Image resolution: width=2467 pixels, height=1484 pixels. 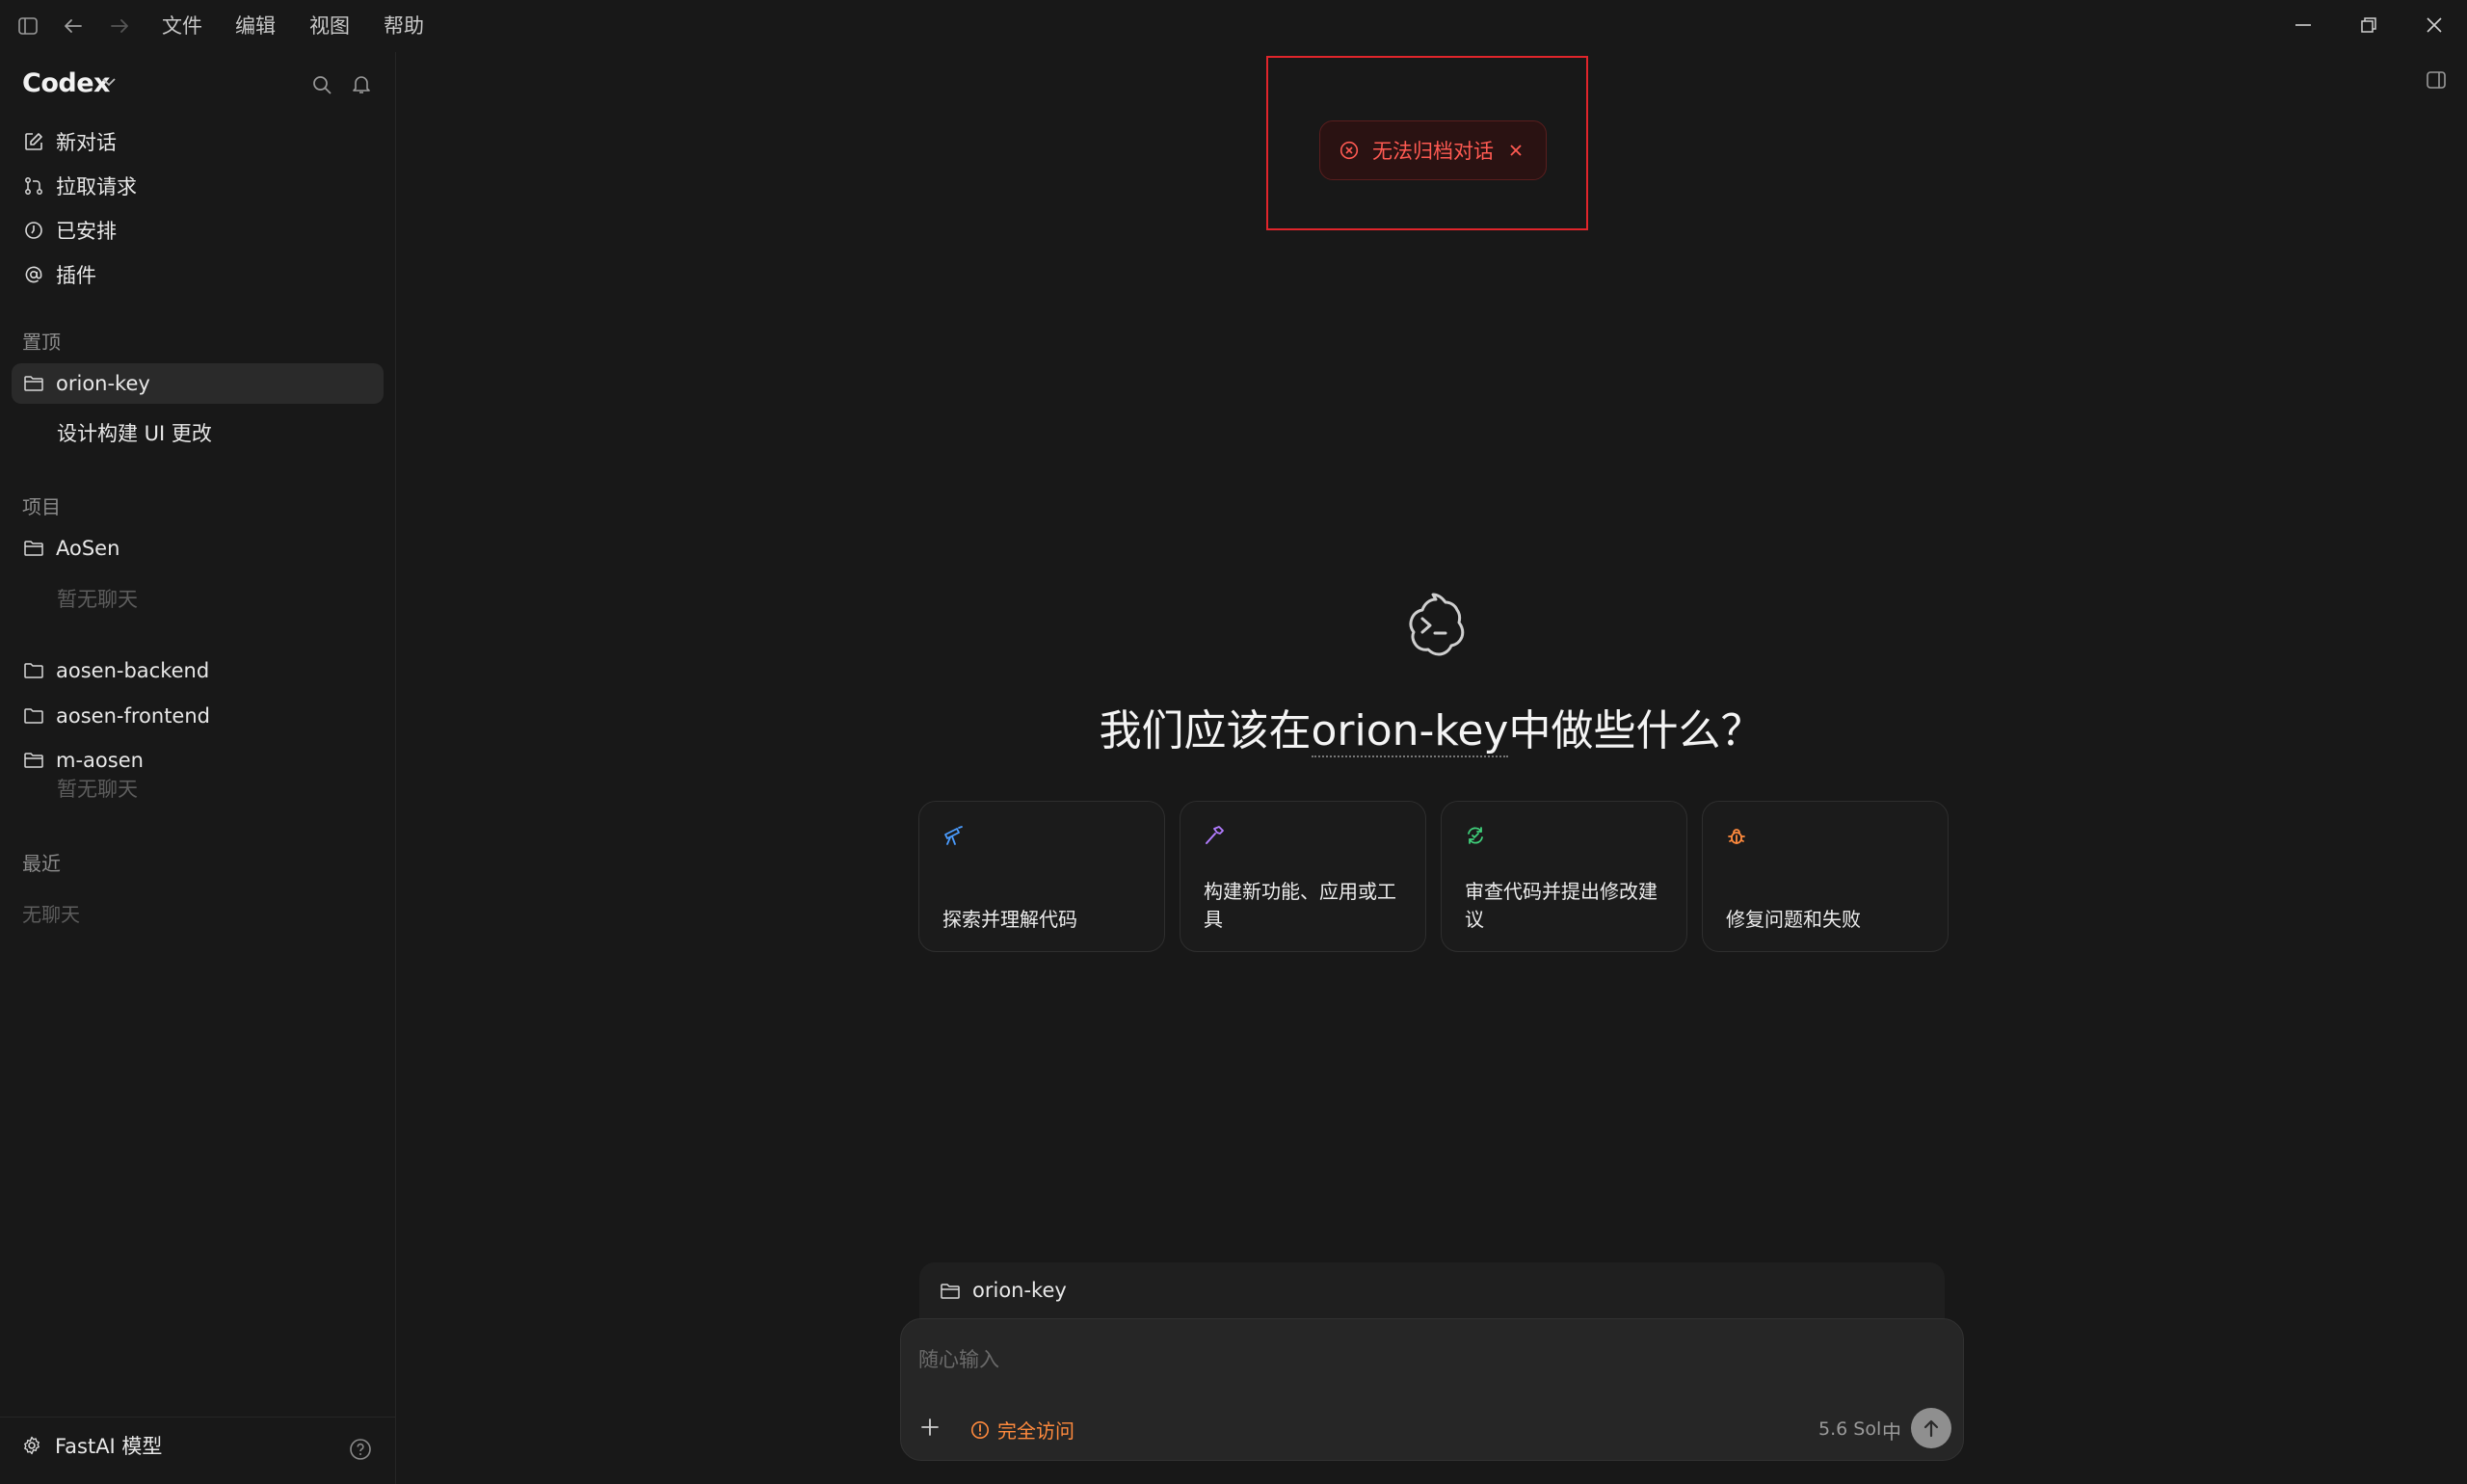 What do you see at coordinates (1349, 150) in the screenshot?
I see `error-circle-icon` at bounding box center [1349, 150].